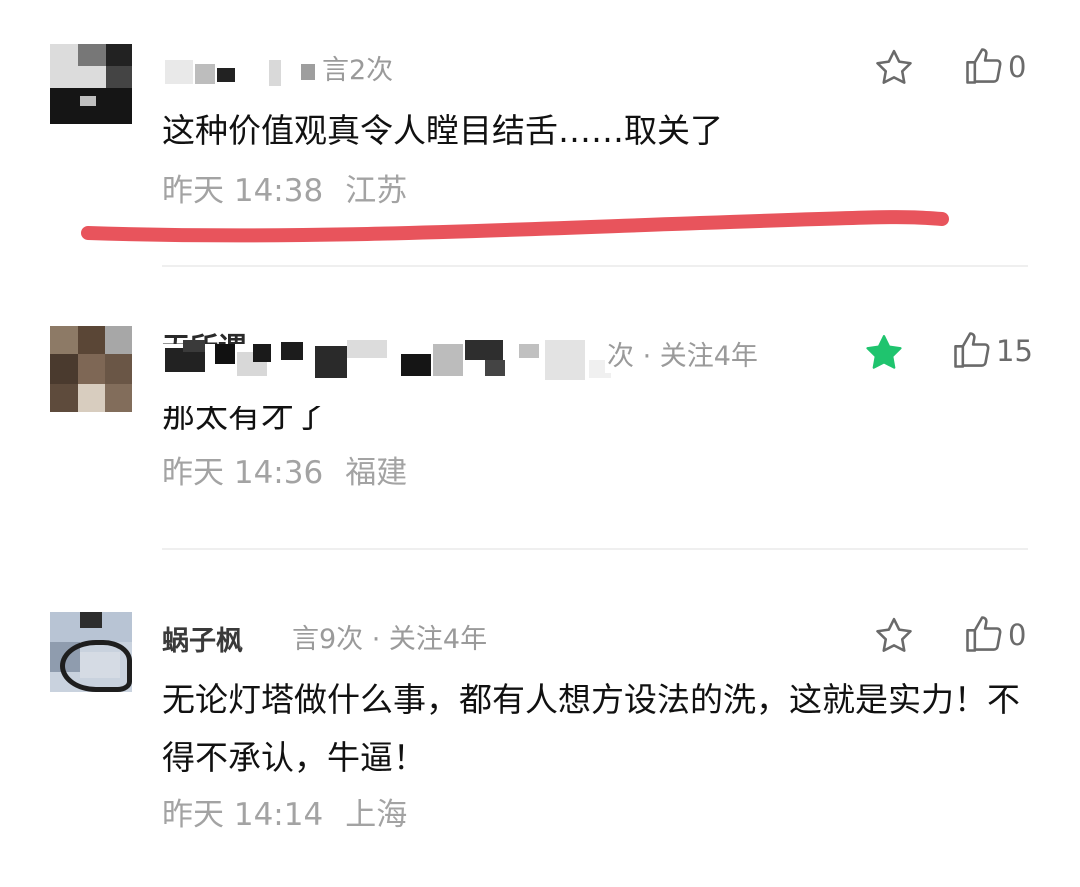 This screenshot has width=1080, height=887. Describe the element at coordinates (591, 728) in the screenshot. I see `comment-text: 无论灯塔做什么事，都有人想方设法的洗，这就是实力！不得不承认，牛逼！` at that location.